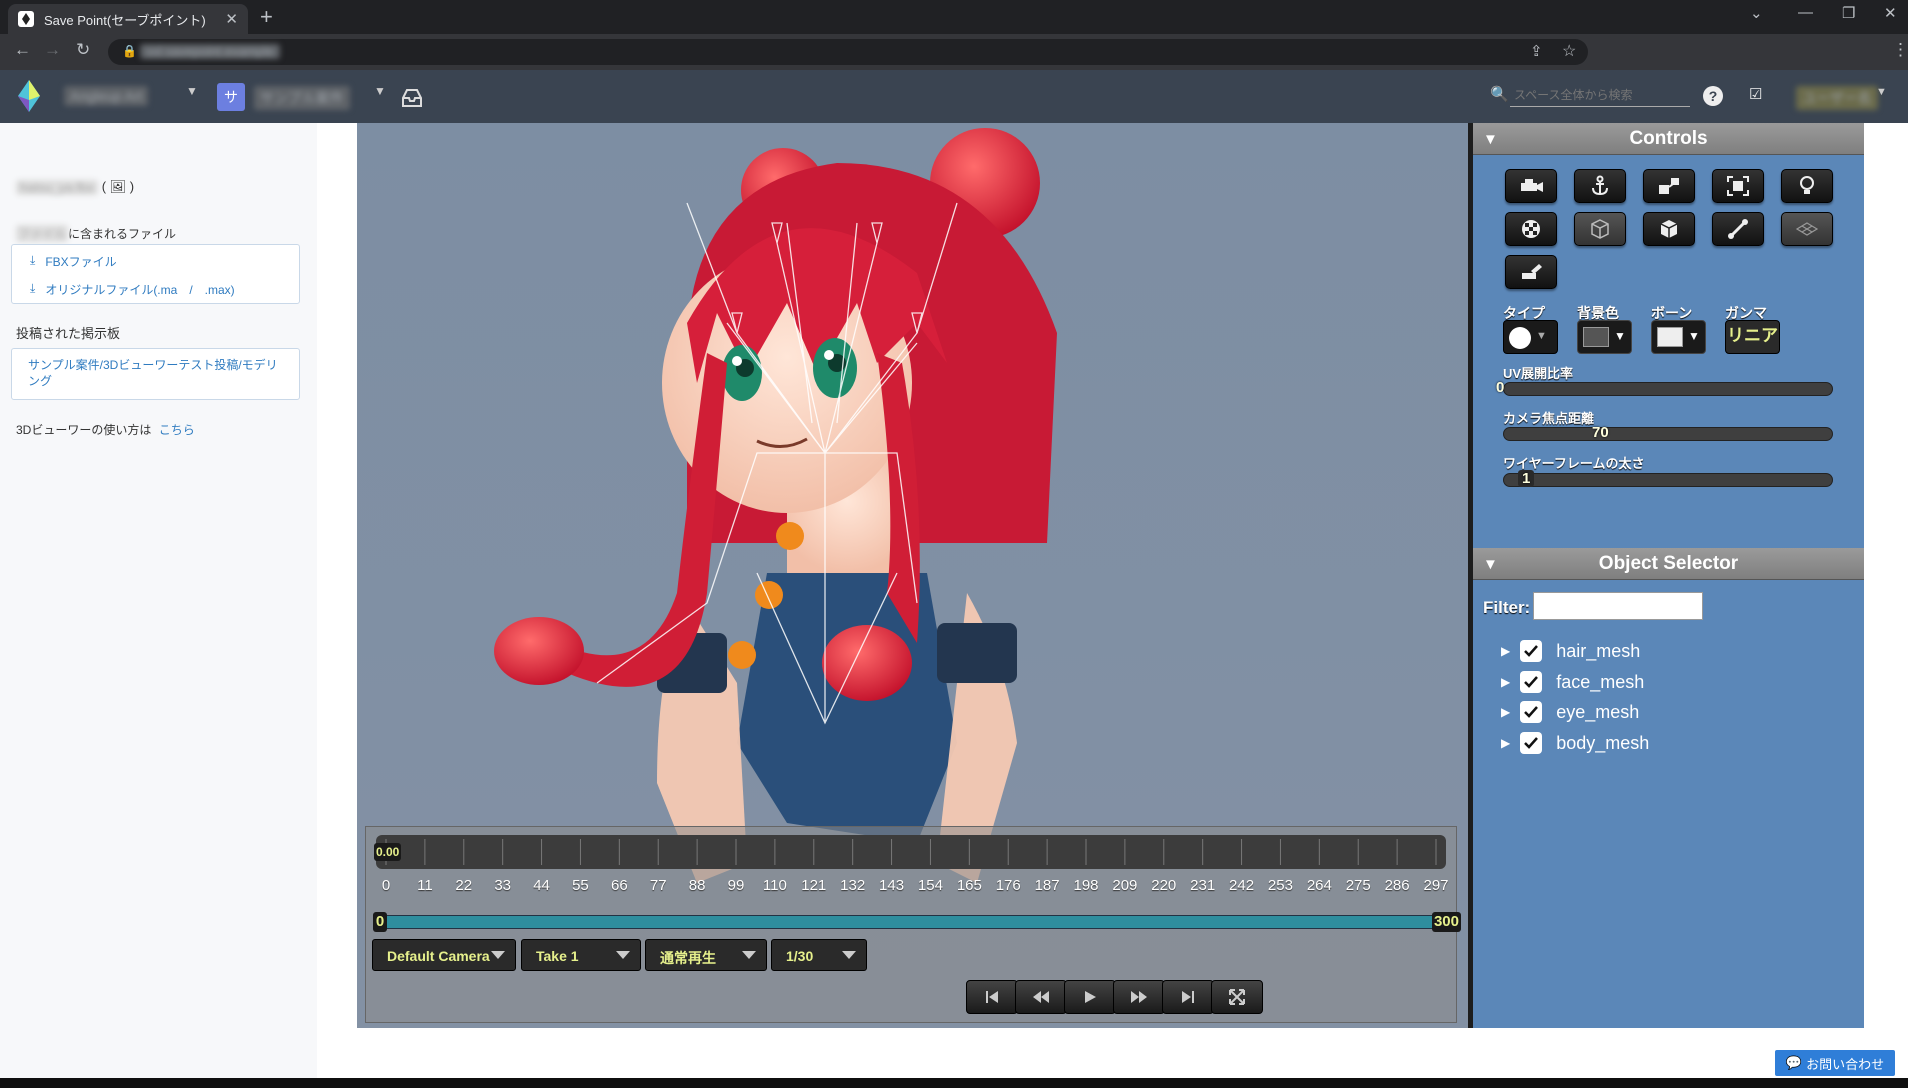 Image resolution: width=1908 pixels, height=1088 pixels. I want to click on focus-distance-slider: 70, so click(1668, 432).